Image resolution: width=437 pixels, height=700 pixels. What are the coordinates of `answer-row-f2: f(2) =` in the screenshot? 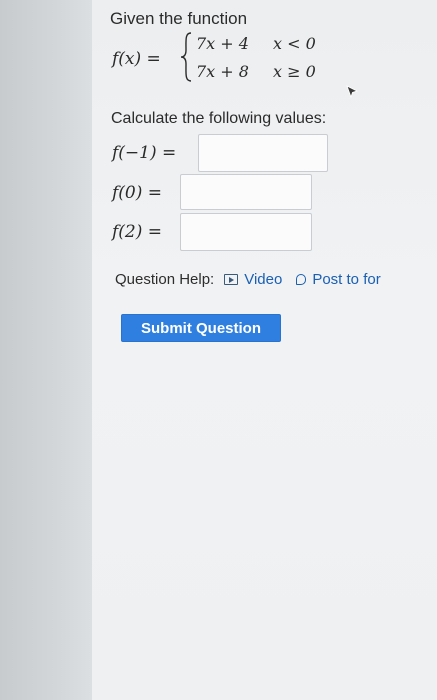 It's located at (217, 232).